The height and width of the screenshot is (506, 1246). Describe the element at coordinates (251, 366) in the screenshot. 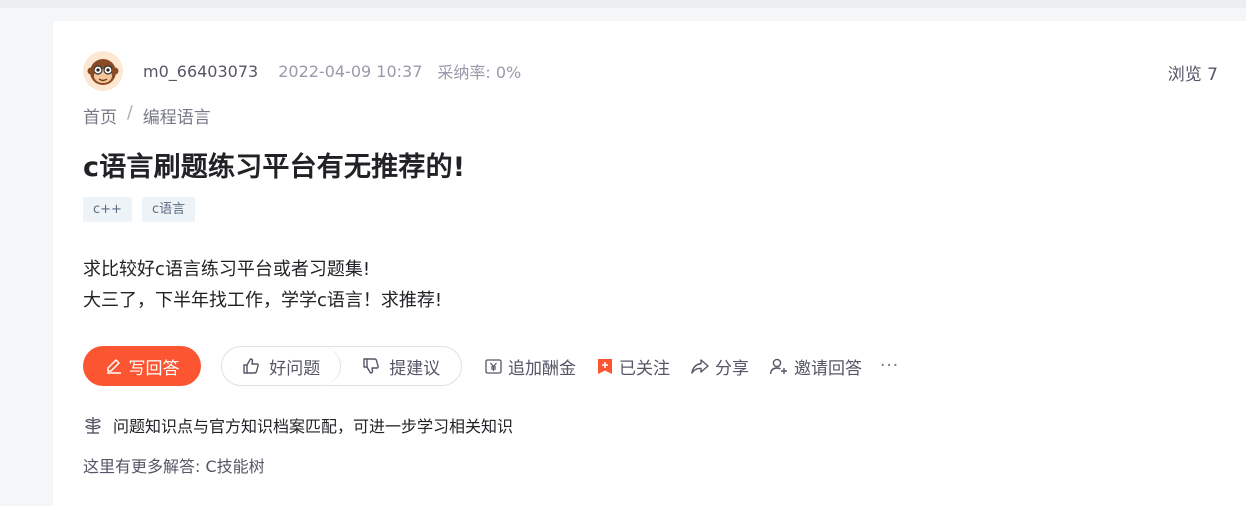

I see `thumbs-up-icon` at that location.